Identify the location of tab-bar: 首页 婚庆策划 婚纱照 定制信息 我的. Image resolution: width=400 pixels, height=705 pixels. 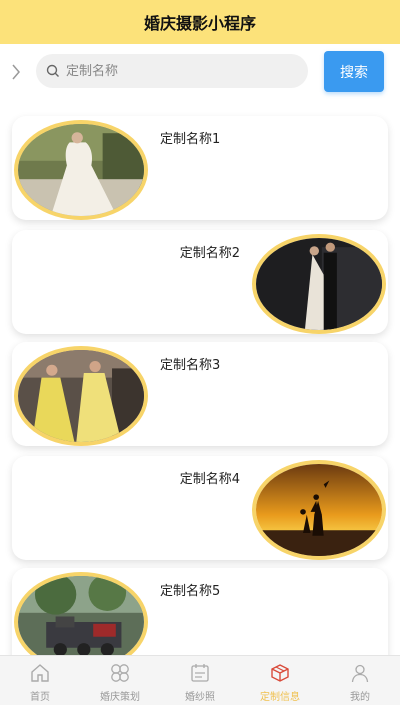
(200, 680).